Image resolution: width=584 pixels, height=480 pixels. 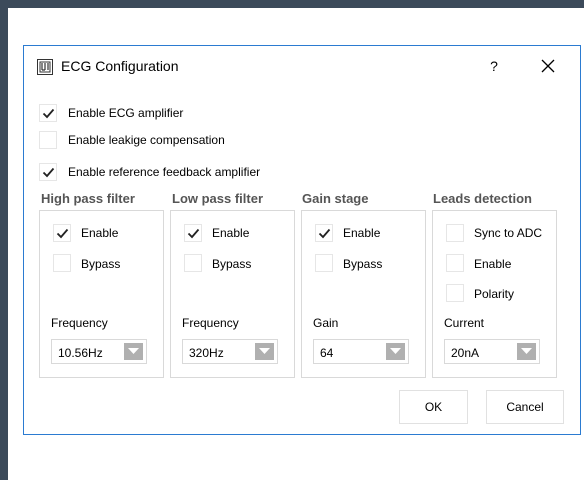 I want to click on leads-enable-checkbox, so click(x=455, y=263).